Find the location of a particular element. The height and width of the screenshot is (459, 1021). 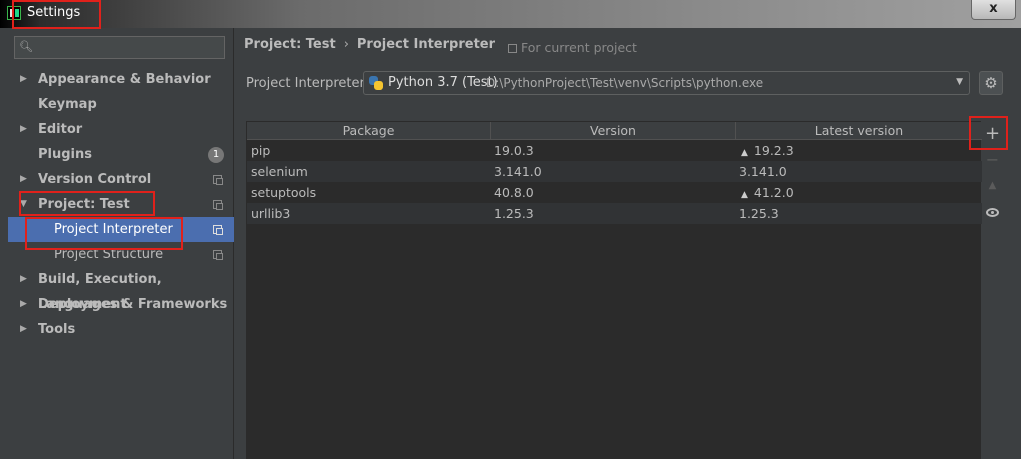

gear-icon: ⚙ is located at coordinates (991, 83).